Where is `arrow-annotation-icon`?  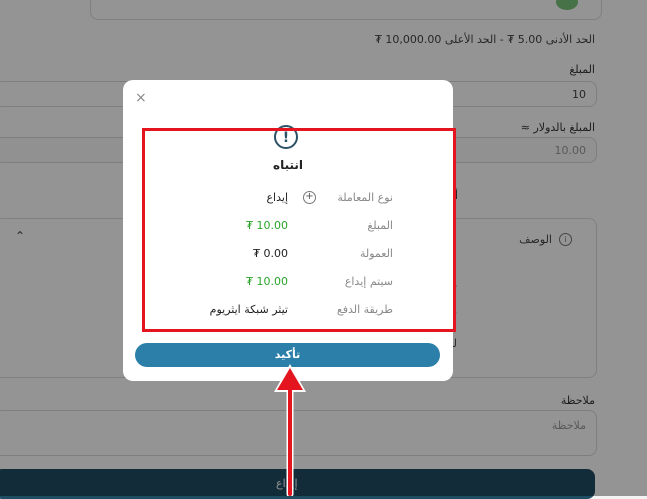 arrow-annotation-icon is located at coordinates (290, 430).